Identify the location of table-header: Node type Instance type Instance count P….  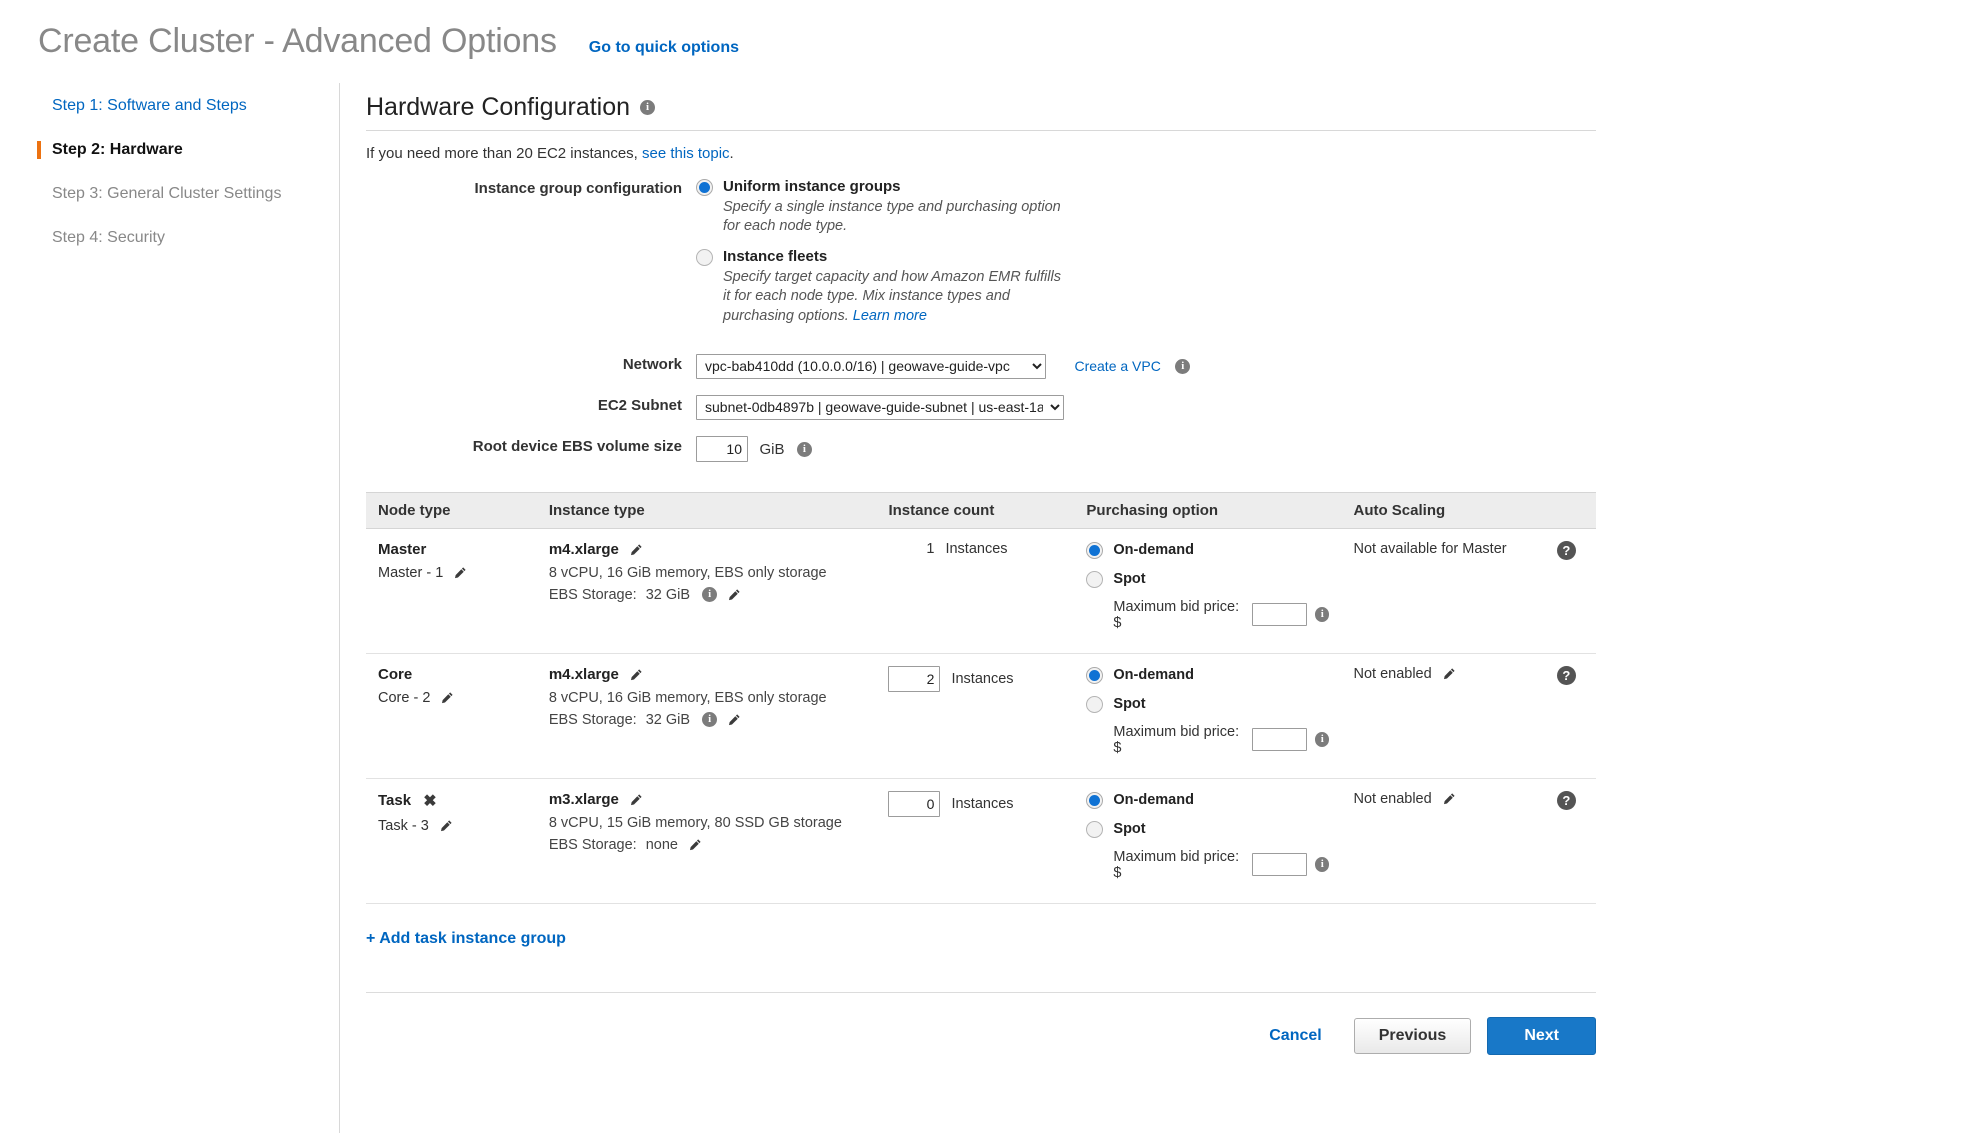
(981, 510).